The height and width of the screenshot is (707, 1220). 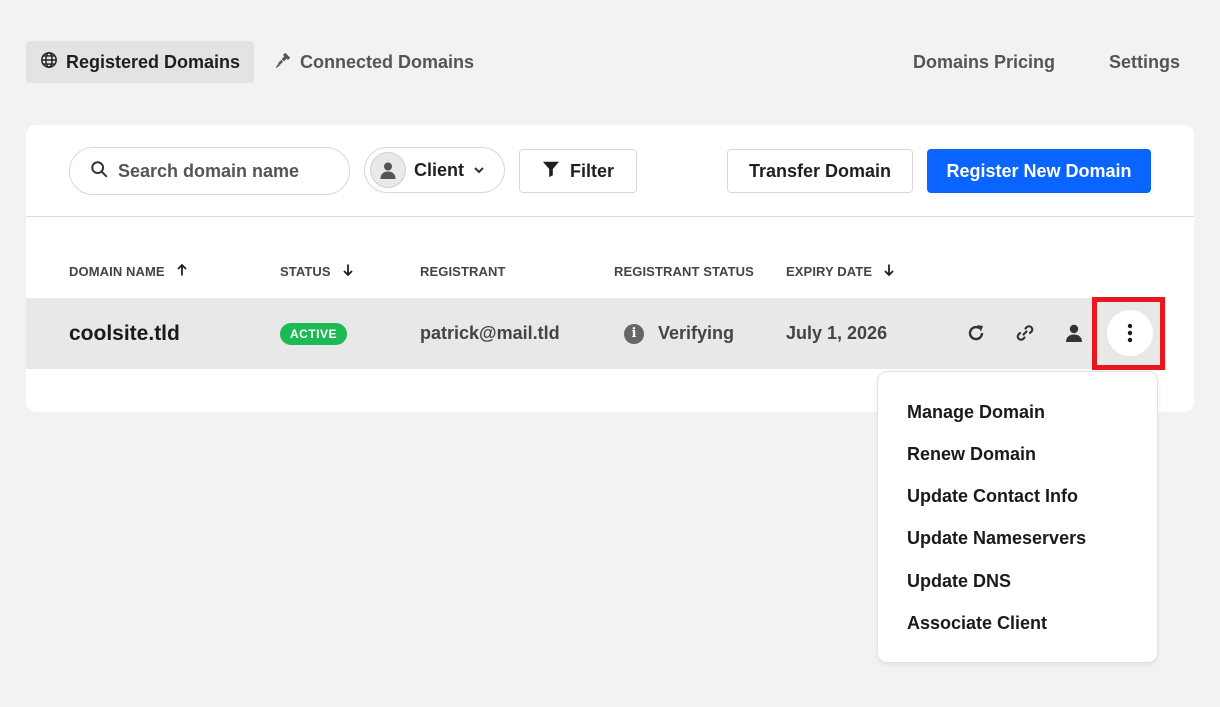 I want to click on domains-pricing-link: Domains Pricing, so click(x=984, y=62).